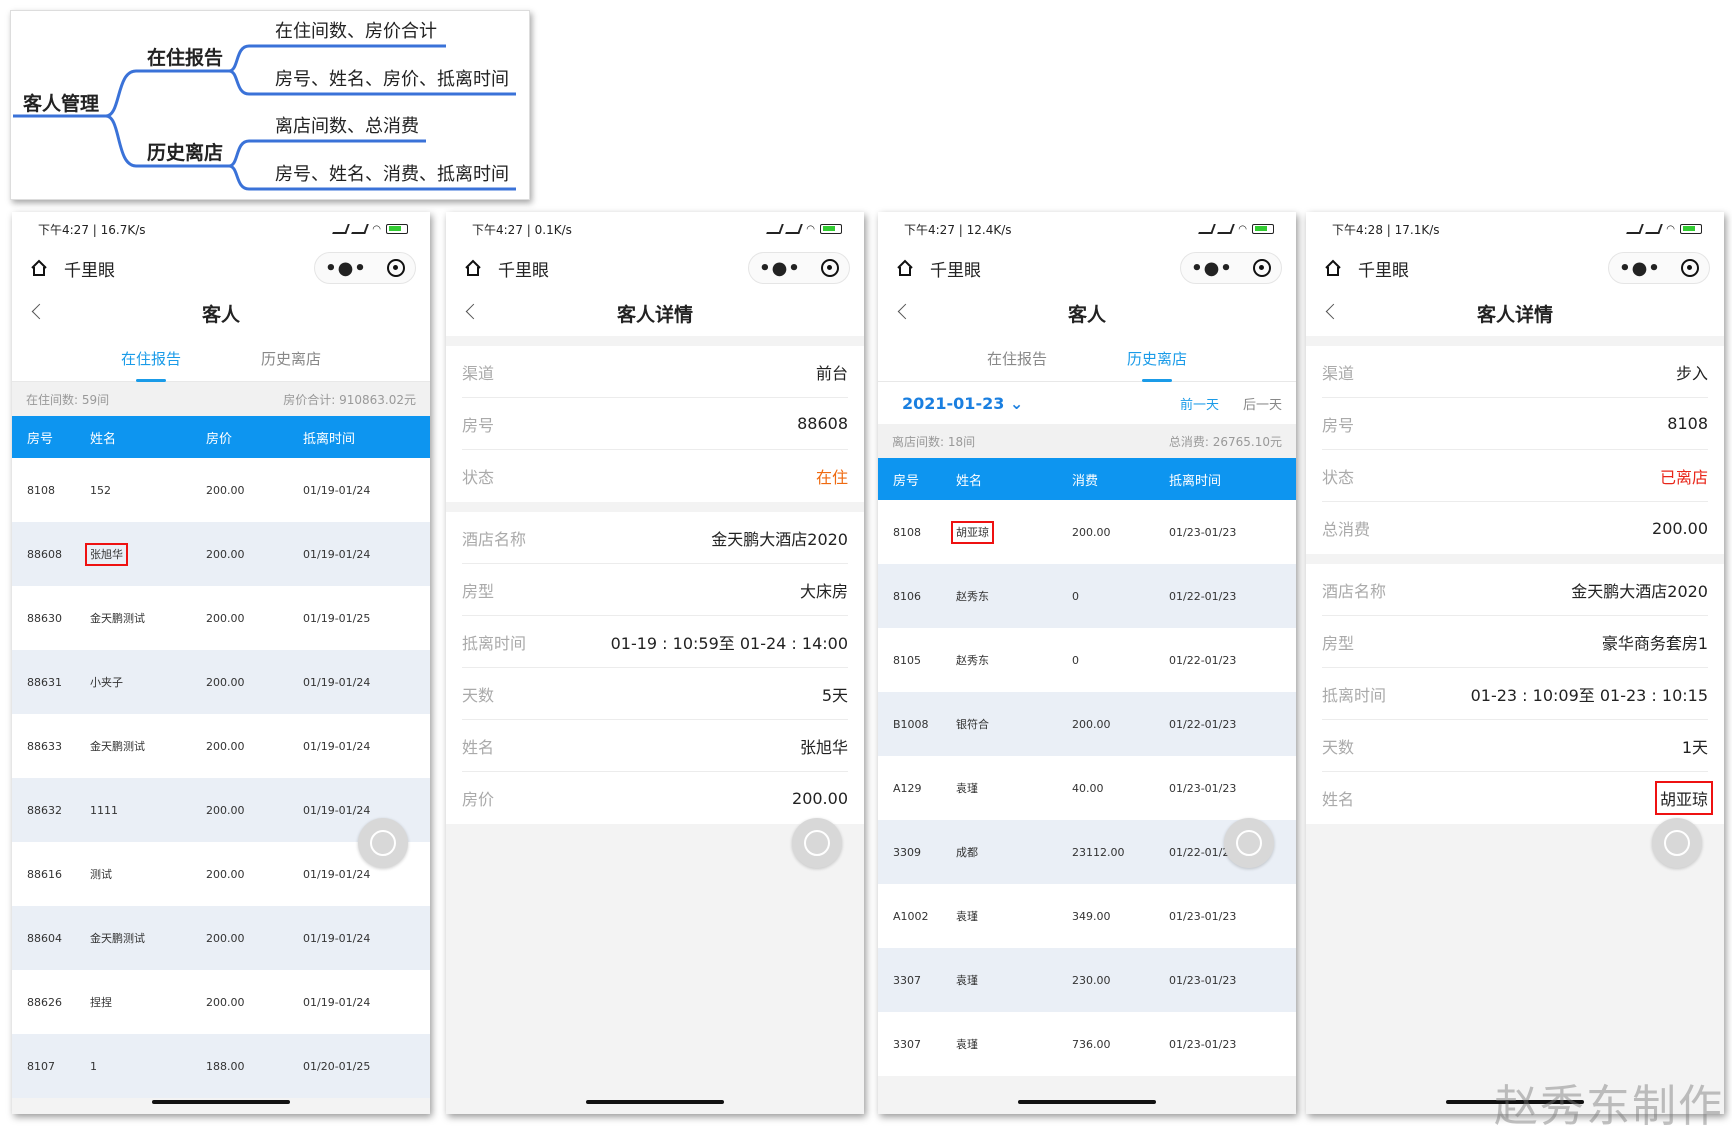 The width and height of the screenshot is (1732, 1134). I want to click on cell-name: 金天鹏测试, so click(148, 938).